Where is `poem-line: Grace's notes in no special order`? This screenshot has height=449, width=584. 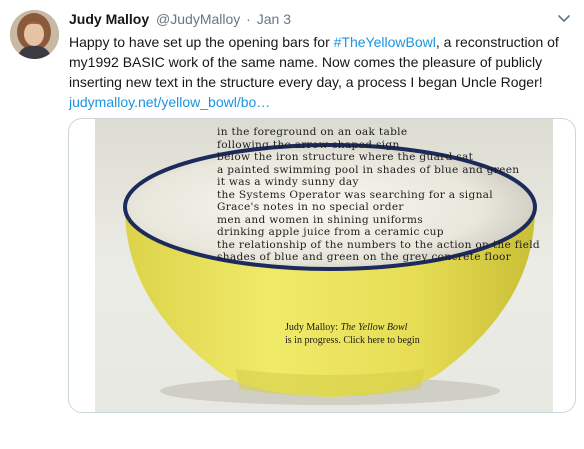
poem-line: Grace's notes in no special order is located at coordinates (310, 207).